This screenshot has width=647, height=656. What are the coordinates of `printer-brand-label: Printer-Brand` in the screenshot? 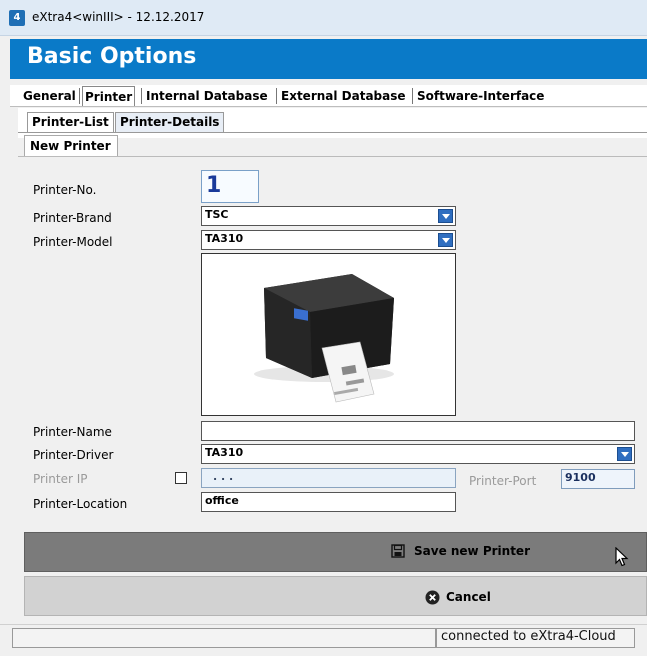 It's located at (72, 218).